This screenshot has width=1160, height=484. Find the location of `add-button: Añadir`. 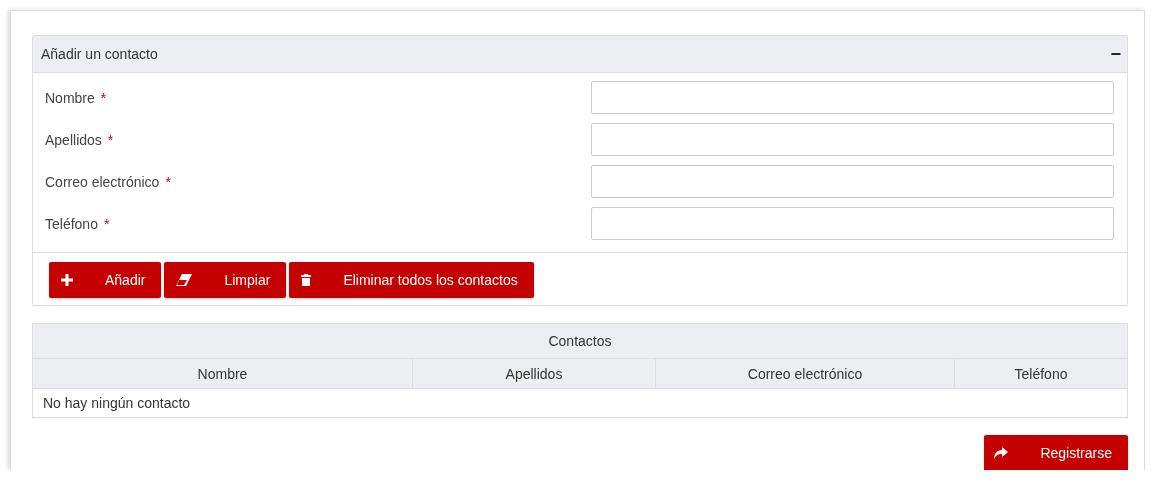

add-button: Añadir is located at coordinates (105, 280).